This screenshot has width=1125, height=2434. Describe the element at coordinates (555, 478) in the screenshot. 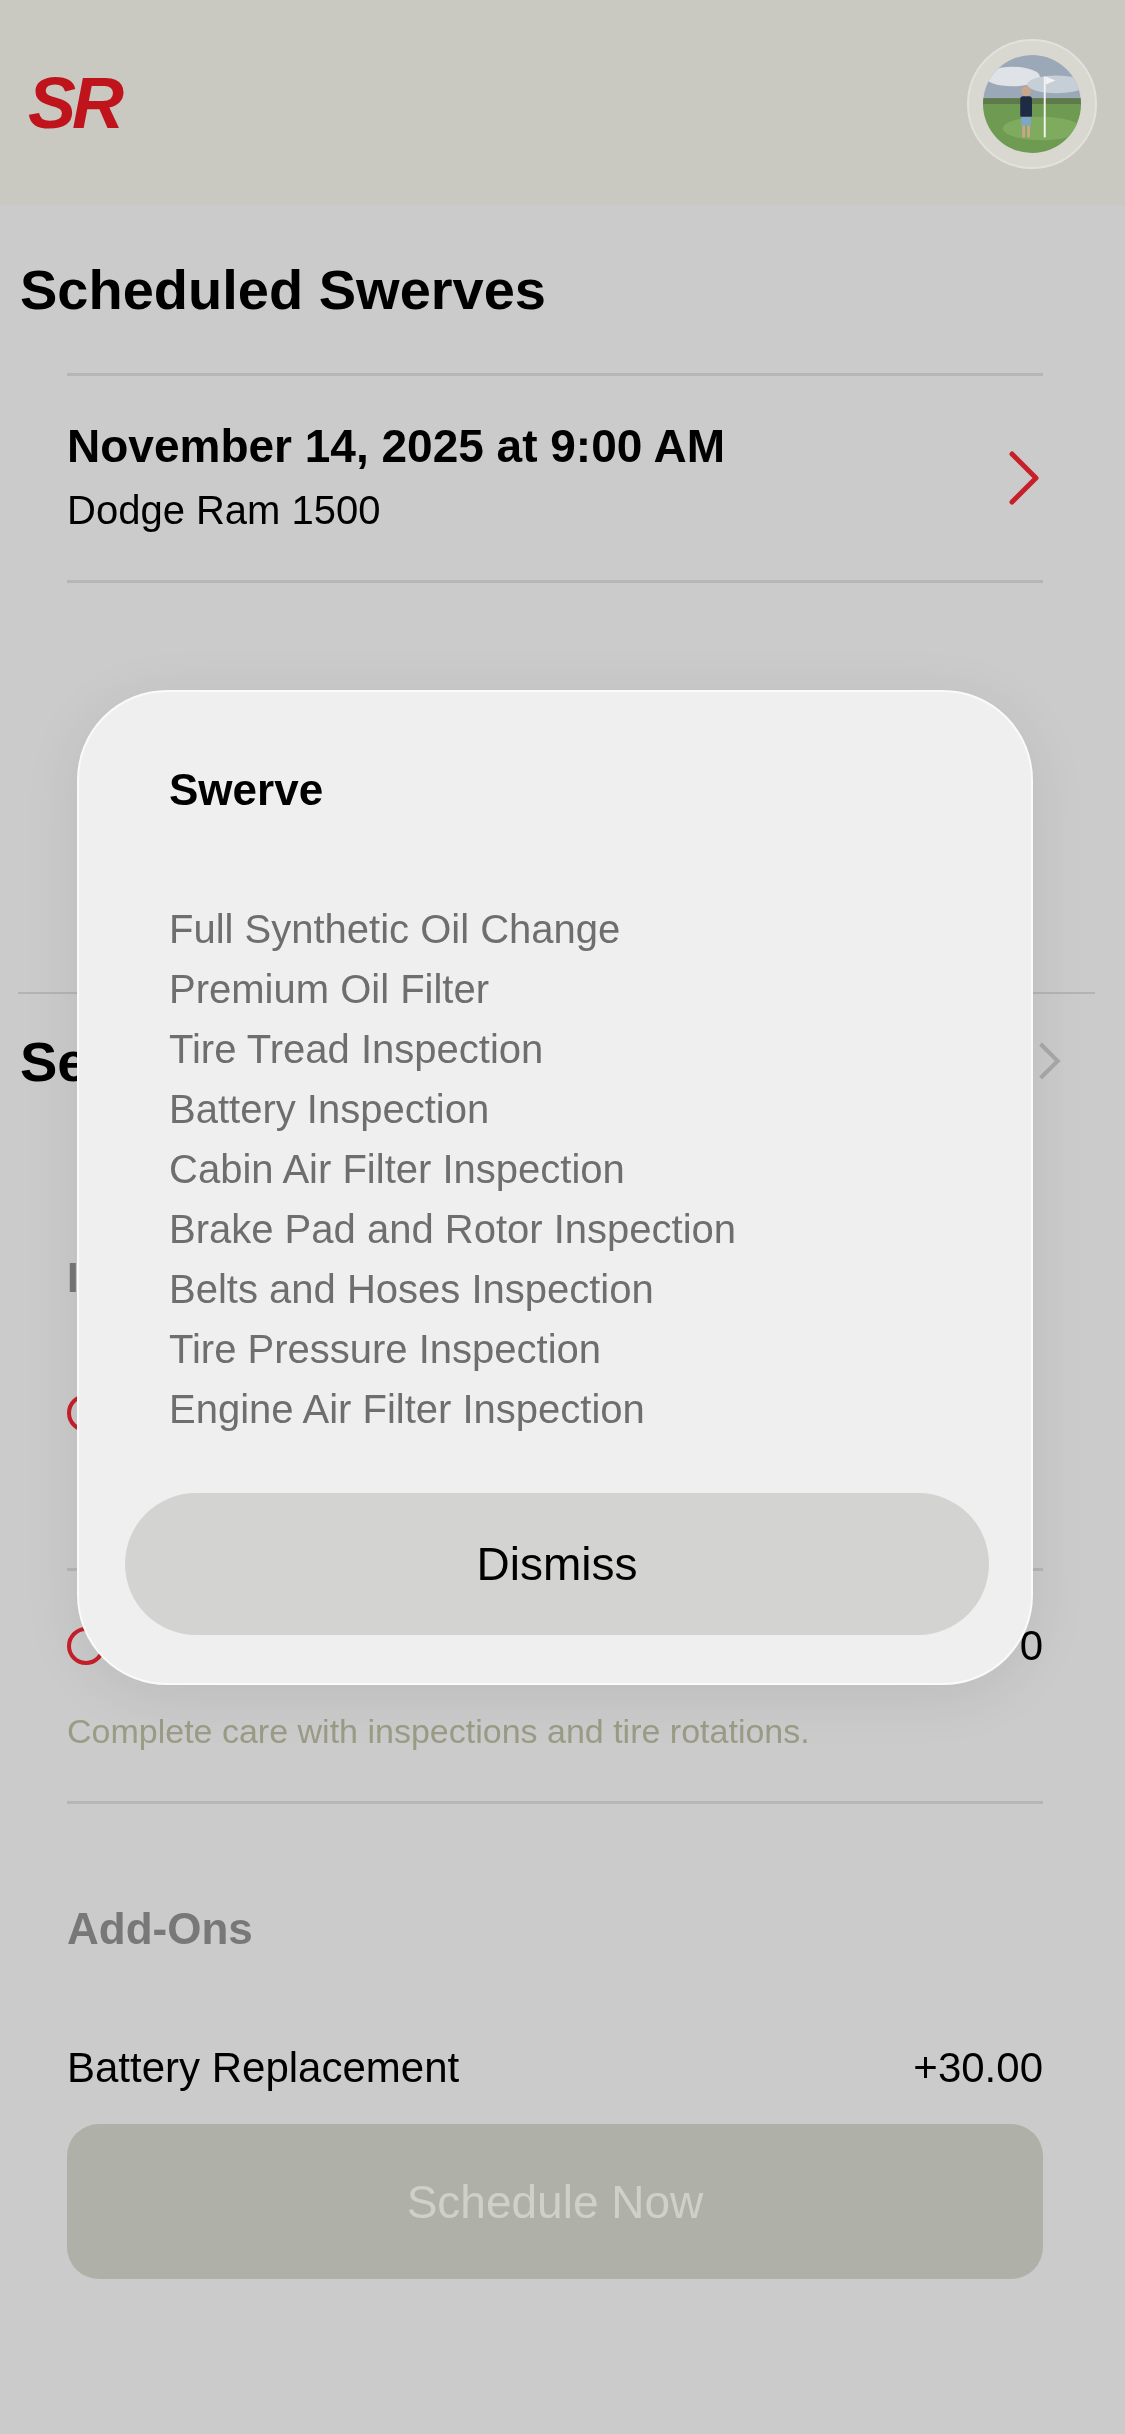

I see `appointment-row: November 14, 2025 at 9:00 AM Dodge Ram 1500` at that location.